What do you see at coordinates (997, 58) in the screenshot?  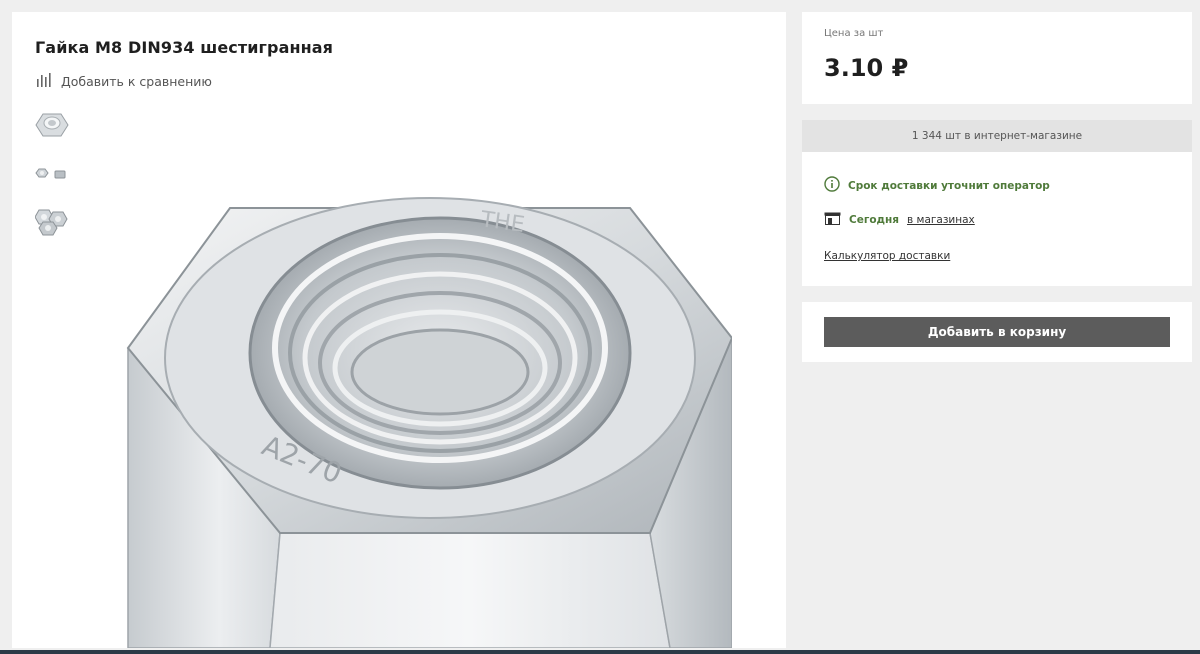 I see `price-card: Цена за шт 3.10 ₽` at bounding box center [997, 58].